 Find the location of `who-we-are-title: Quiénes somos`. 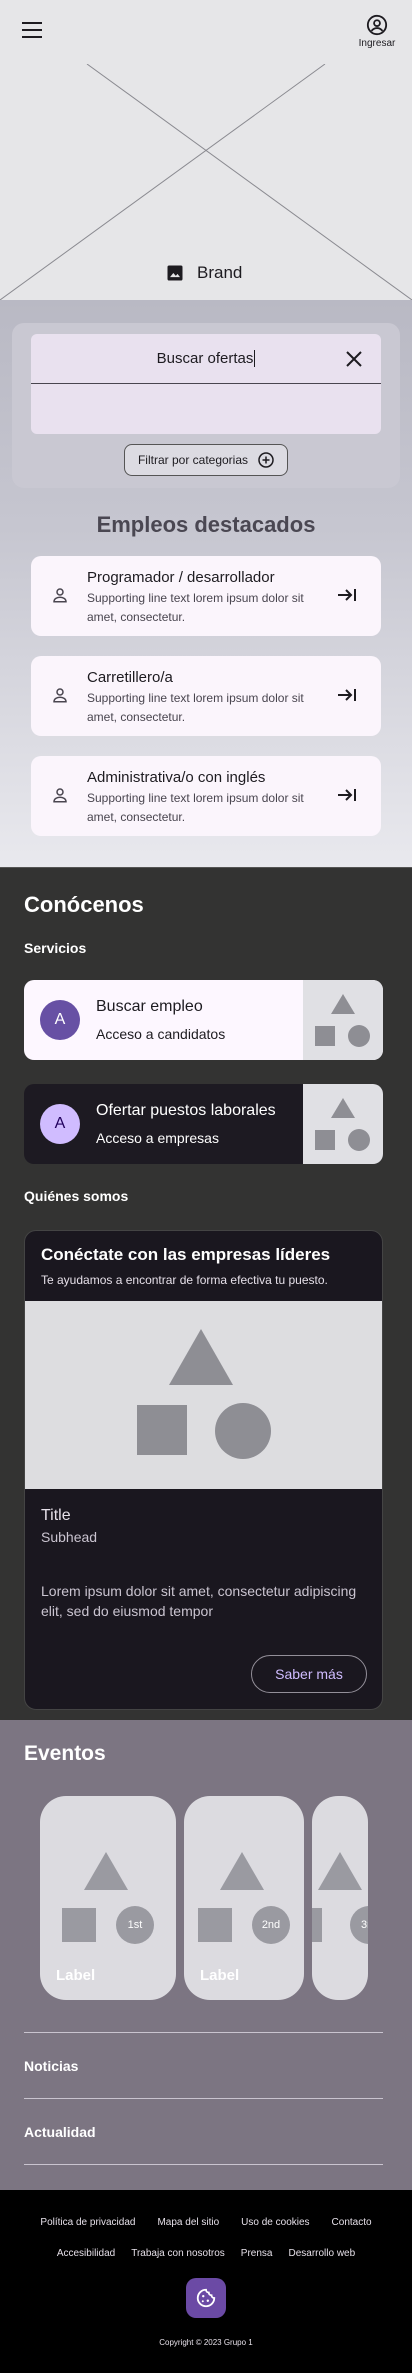

who-we-are-title: Quiénes somos is located at coordinates (76, 1196).